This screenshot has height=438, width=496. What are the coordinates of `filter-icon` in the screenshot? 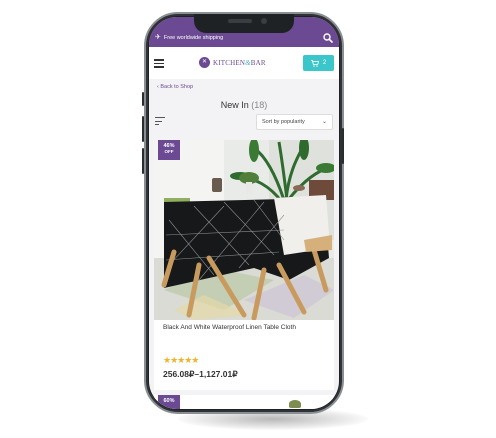 It's located at (160, 121).